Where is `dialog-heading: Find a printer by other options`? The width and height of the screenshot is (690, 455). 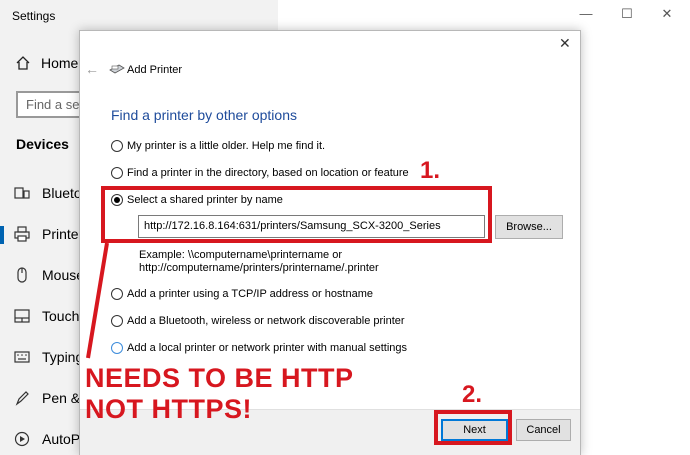 dialog-heading: Find a printer by other options is located at coordinates (204, 115).